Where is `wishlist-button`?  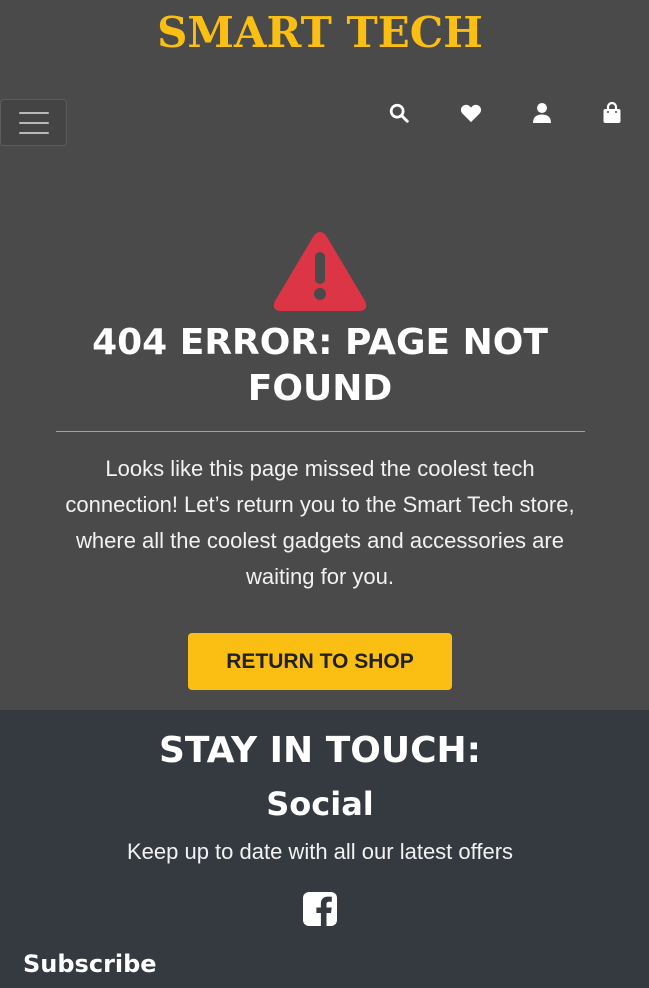 wishlist-button is located at coordinates (471, 113).